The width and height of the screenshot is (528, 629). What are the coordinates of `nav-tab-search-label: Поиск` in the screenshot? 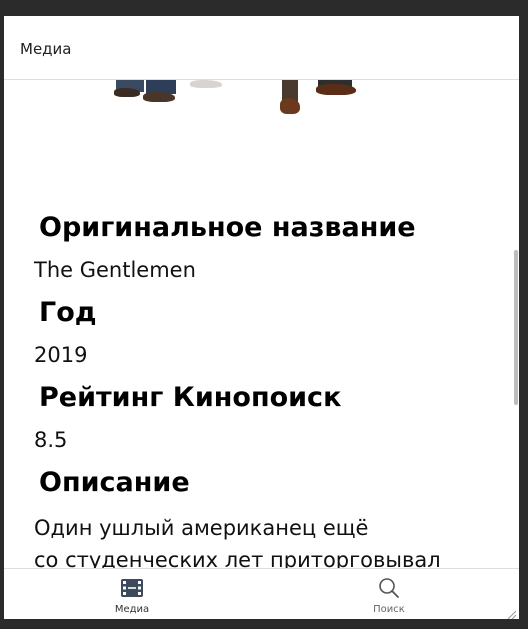 It's located at (389, 609).